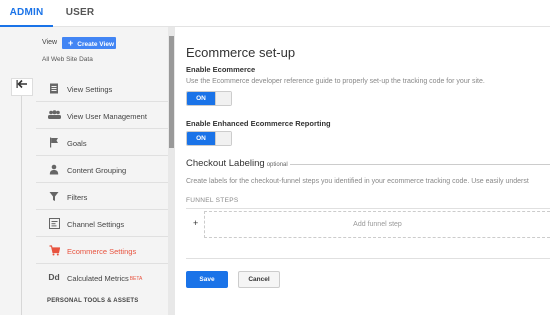  I want to click on optional-tag: optional, so click(277, 165).